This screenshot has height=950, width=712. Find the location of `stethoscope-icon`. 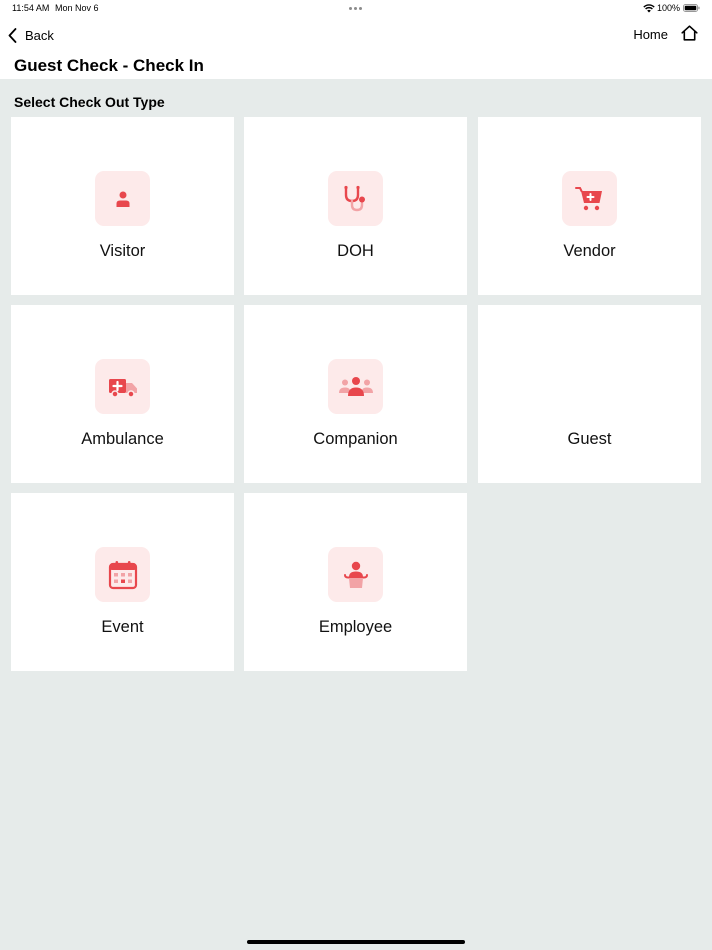

stethoscope-icon is located at coordinates (354, 198).